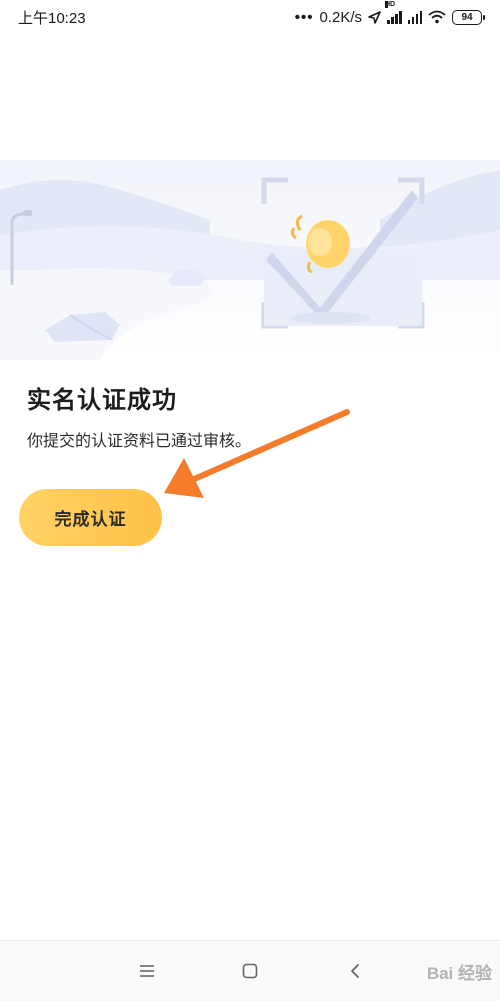 This screenshot has width=500, height=1001. I want to click on notification-dots: •••, so click(304, 17).